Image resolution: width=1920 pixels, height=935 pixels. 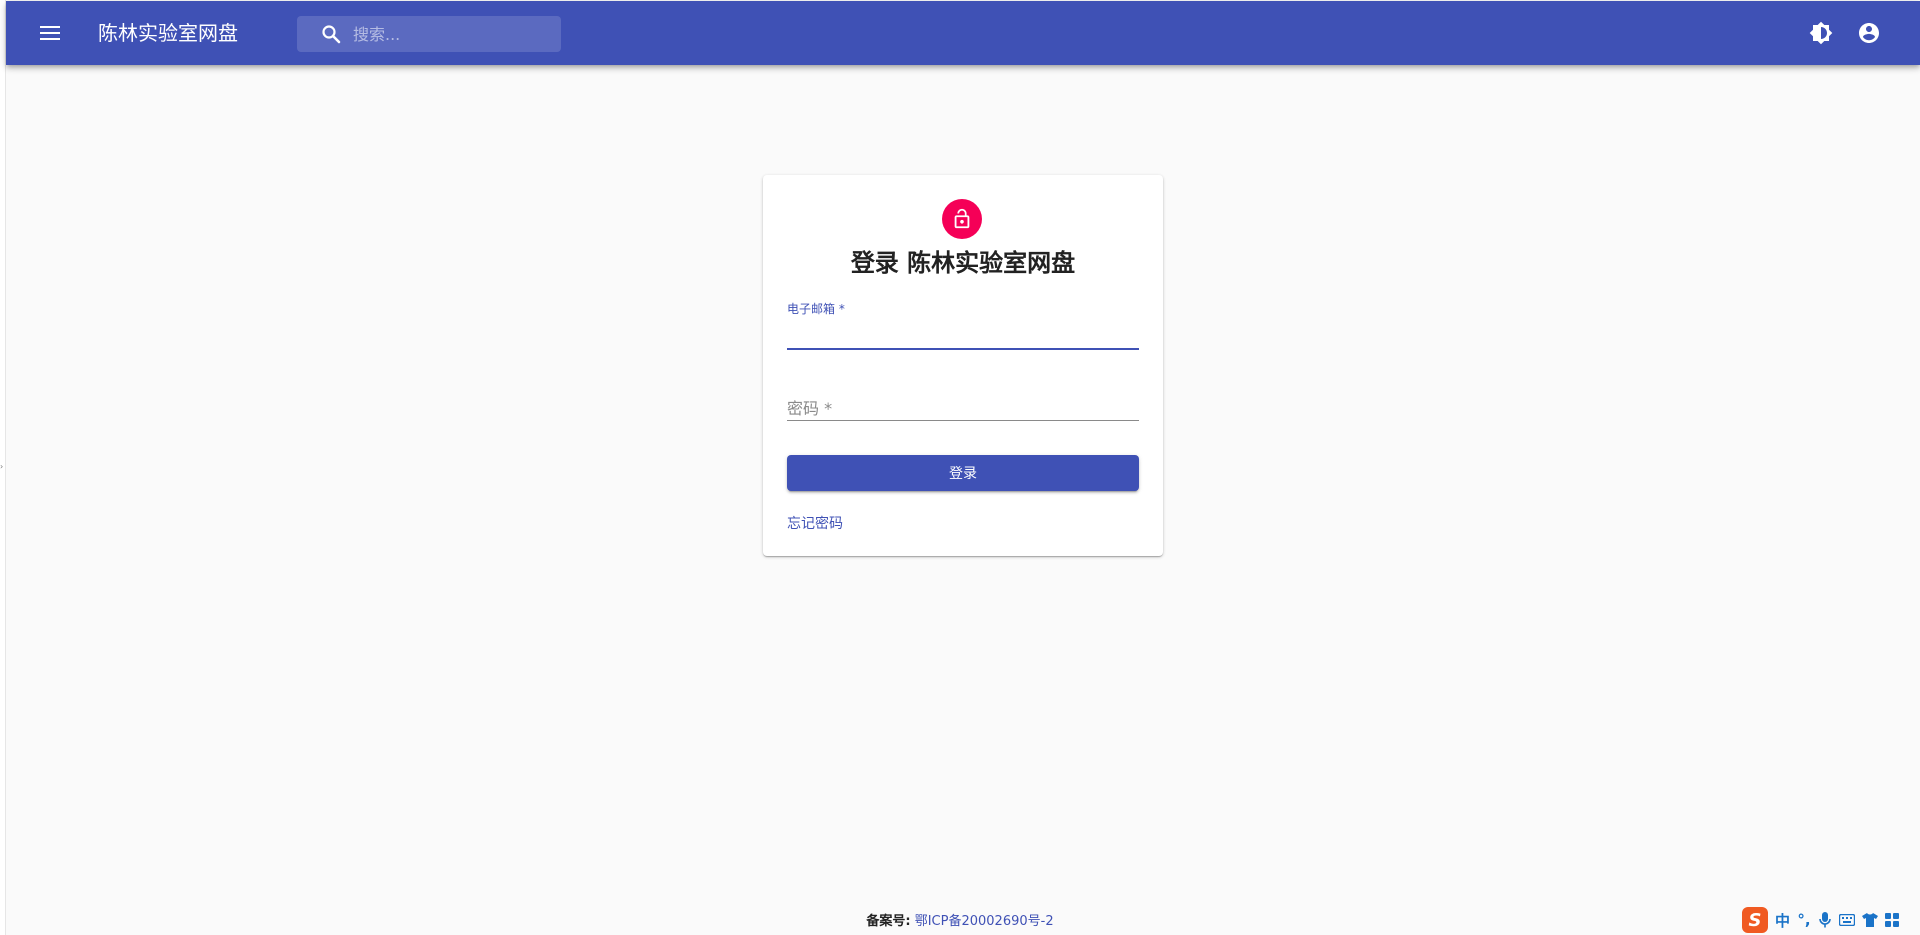 What do you see at coordinates (984, 921) in the screenshot?
I see `icp-link: 鄂ICP备20002690号-2` at bounding box center [984, 921].